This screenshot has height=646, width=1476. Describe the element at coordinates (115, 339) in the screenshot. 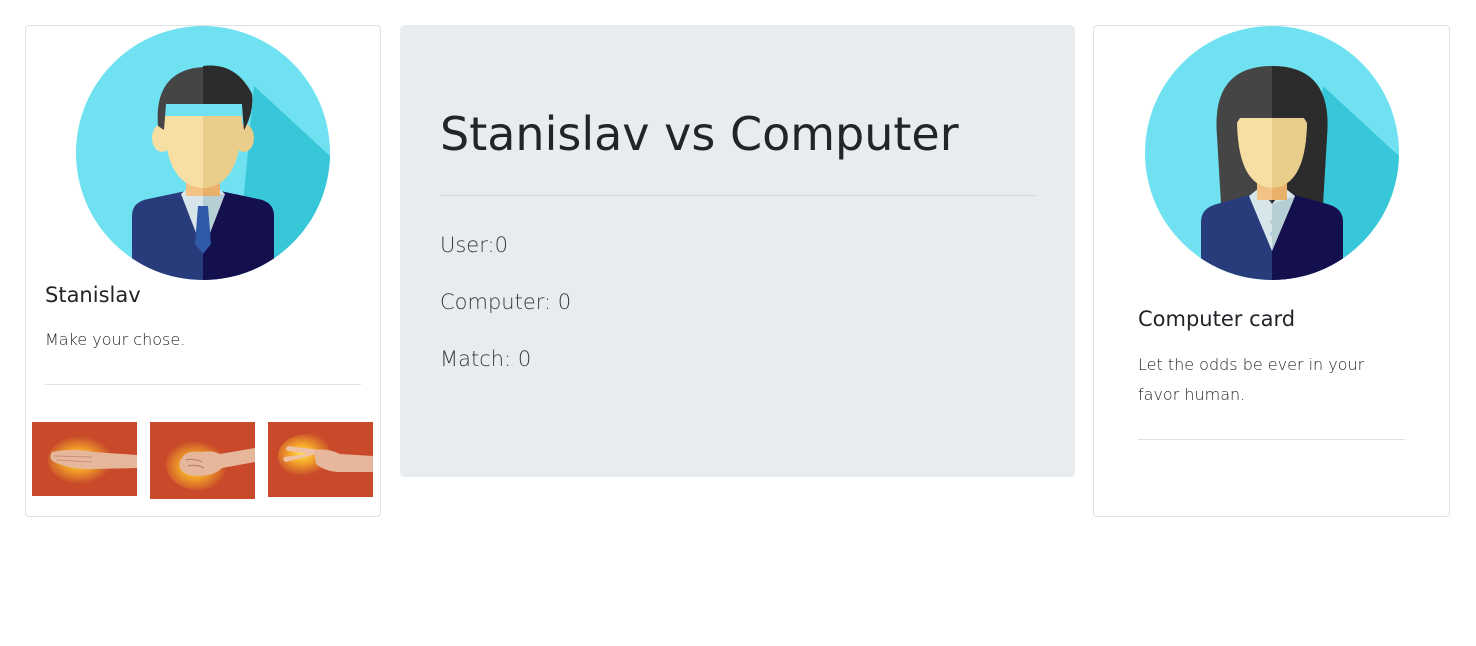

I see `card-instruction: Make your chose.` at that location.